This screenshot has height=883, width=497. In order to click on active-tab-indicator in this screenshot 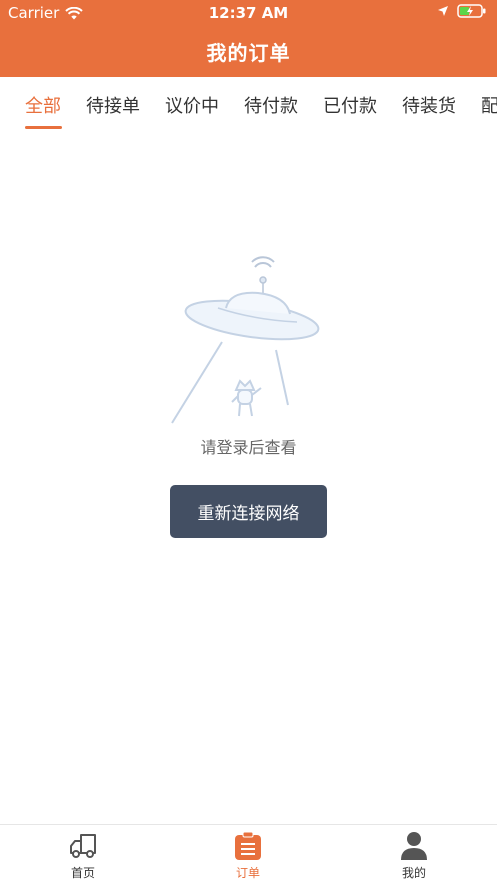, I will do `click(43, 127)`.